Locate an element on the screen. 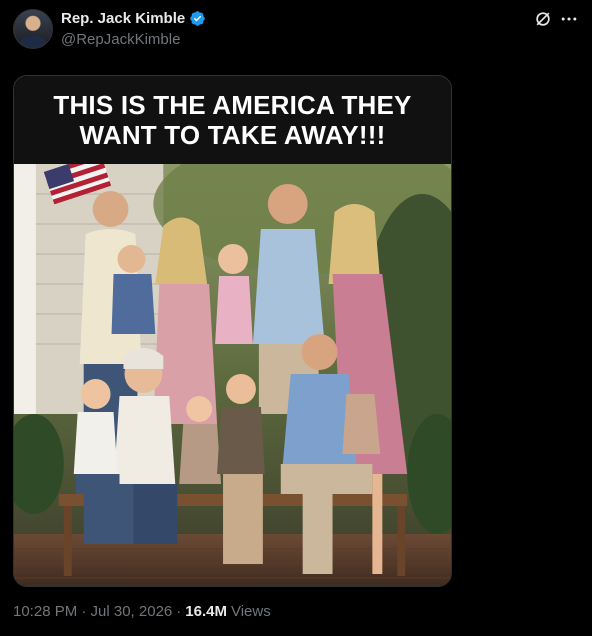 The image size is (592, 636). author-handle: @RepJackKimble is located at coordinates (120, 39).